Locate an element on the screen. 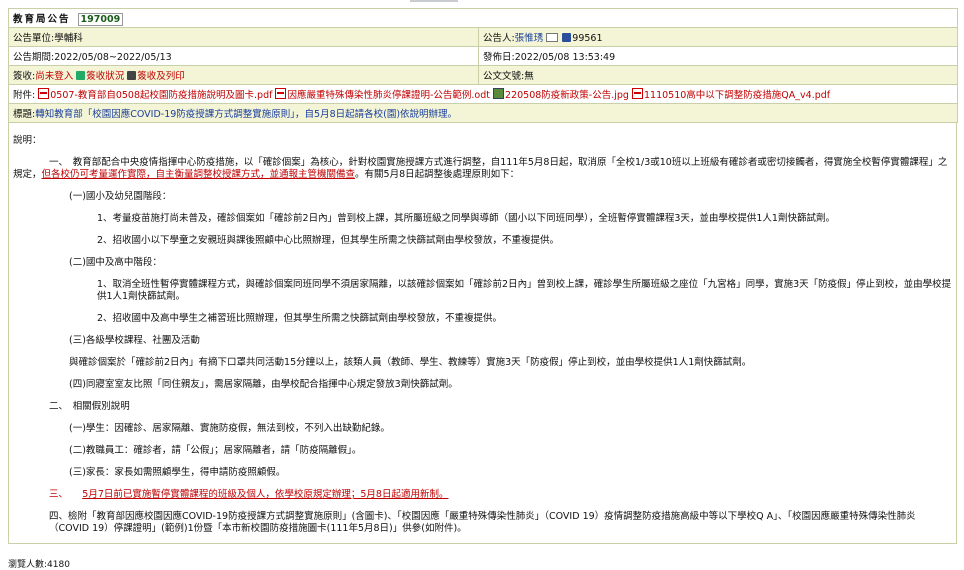  view-count: 瀏覽人數:4180 is located at coordinates (39, 565).